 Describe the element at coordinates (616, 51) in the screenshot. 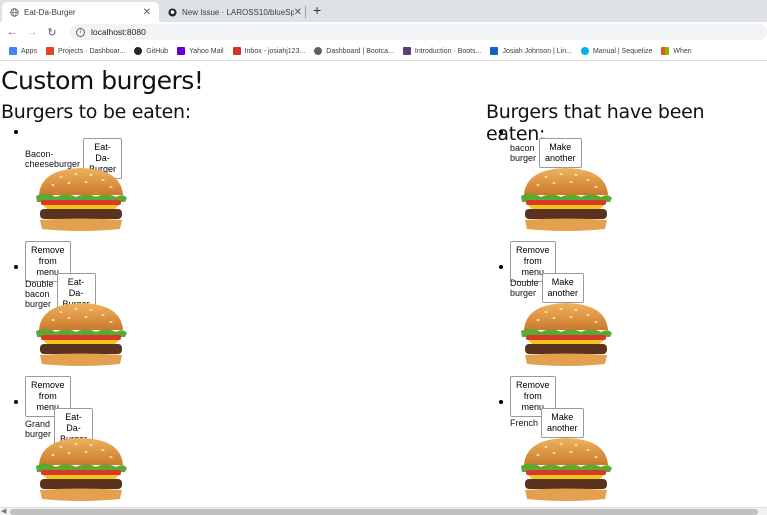

I see `bookmark-sequelize: Manual | Sequelize` at that location.